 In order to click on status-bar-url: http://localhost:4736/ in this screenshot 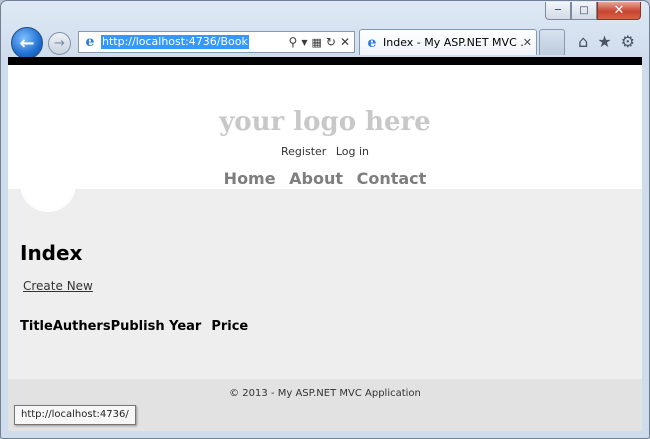, I will do `click(75, 415)`.